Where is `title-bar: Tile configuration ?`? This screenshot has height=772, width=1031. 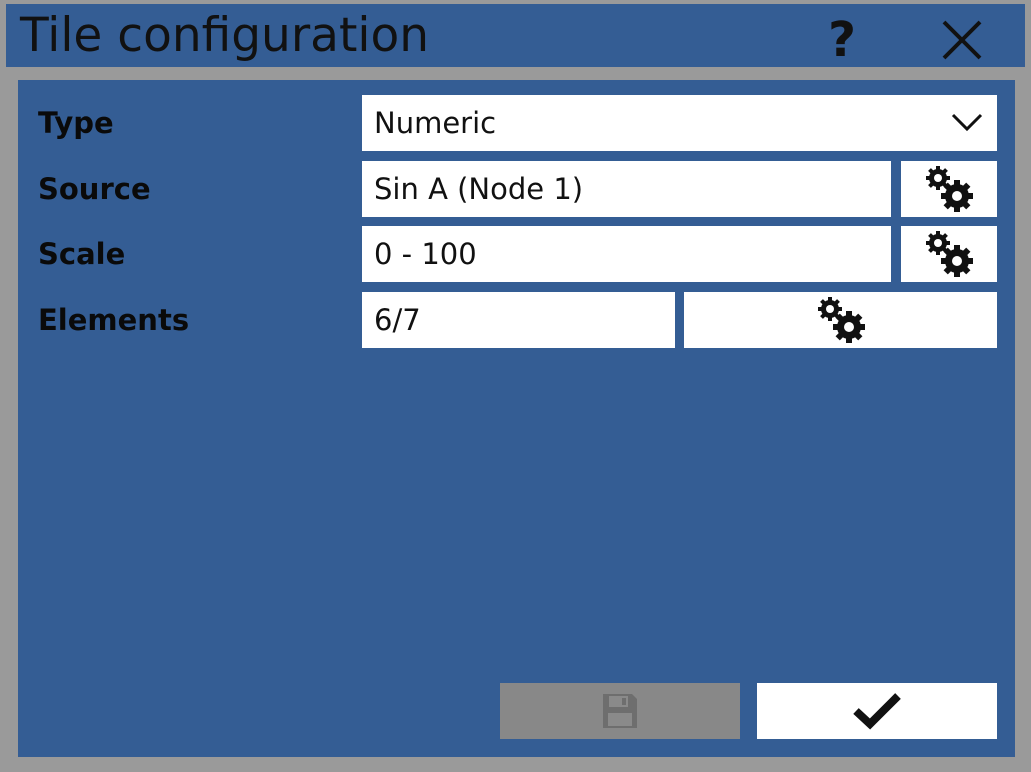
title-bar: Tile configuration ? is located at coordinates (515, 36).